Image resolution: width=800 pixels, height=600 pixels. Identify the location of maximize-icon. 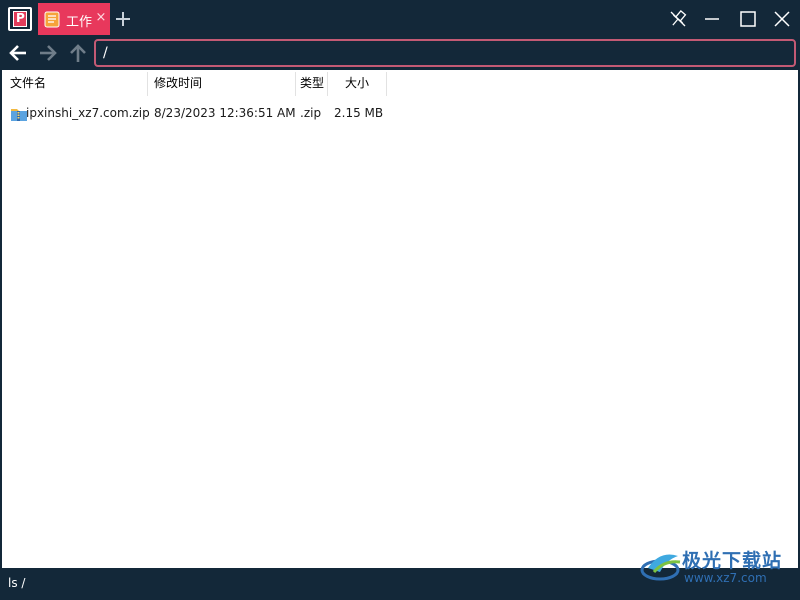
(748, 19).